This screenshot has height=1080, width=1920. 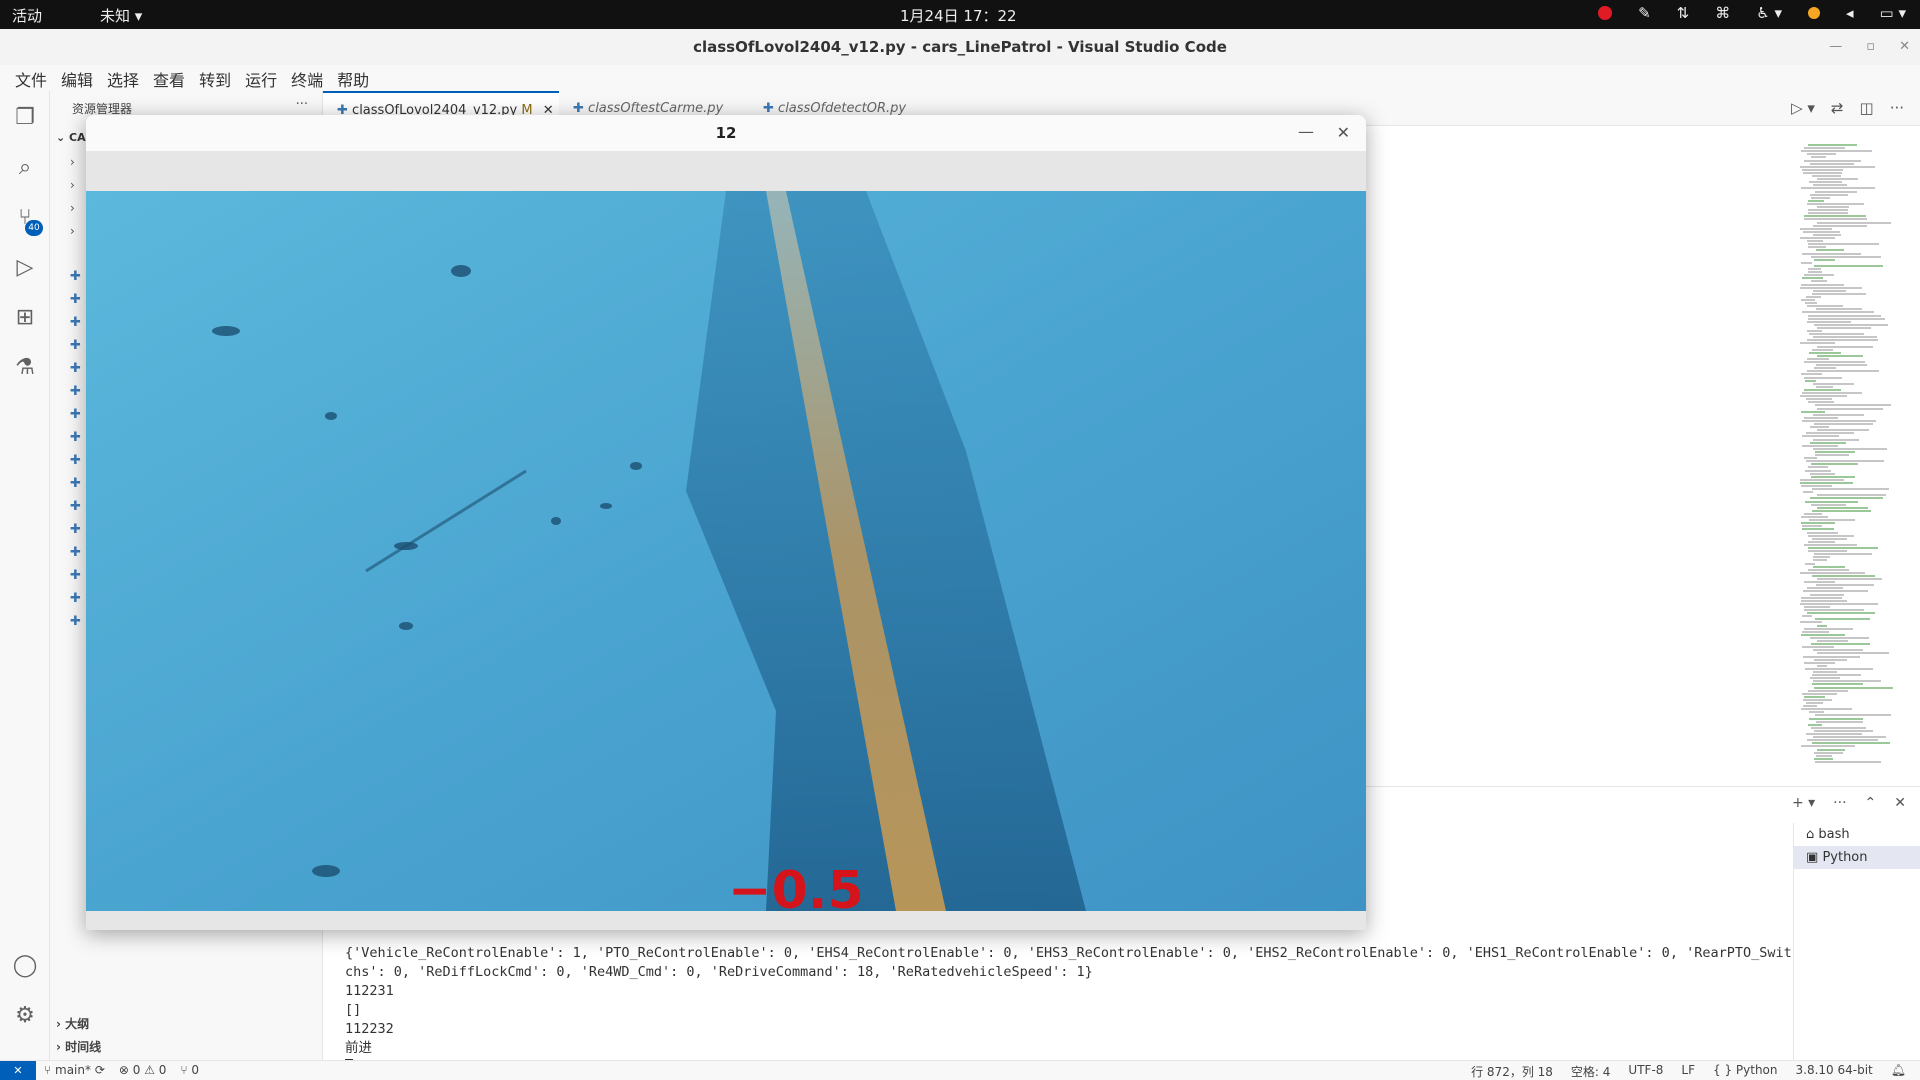 I want to click on activities-button: 活动, so click(x=27, y=15).